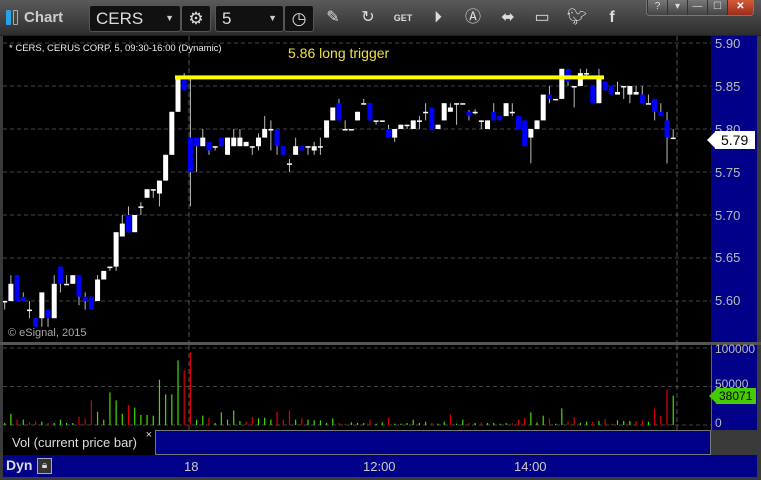  What do you see at coordinates (299, 18) in the screenshot?
I see `clock-icon: ◷` at bounding box center [299, 18].